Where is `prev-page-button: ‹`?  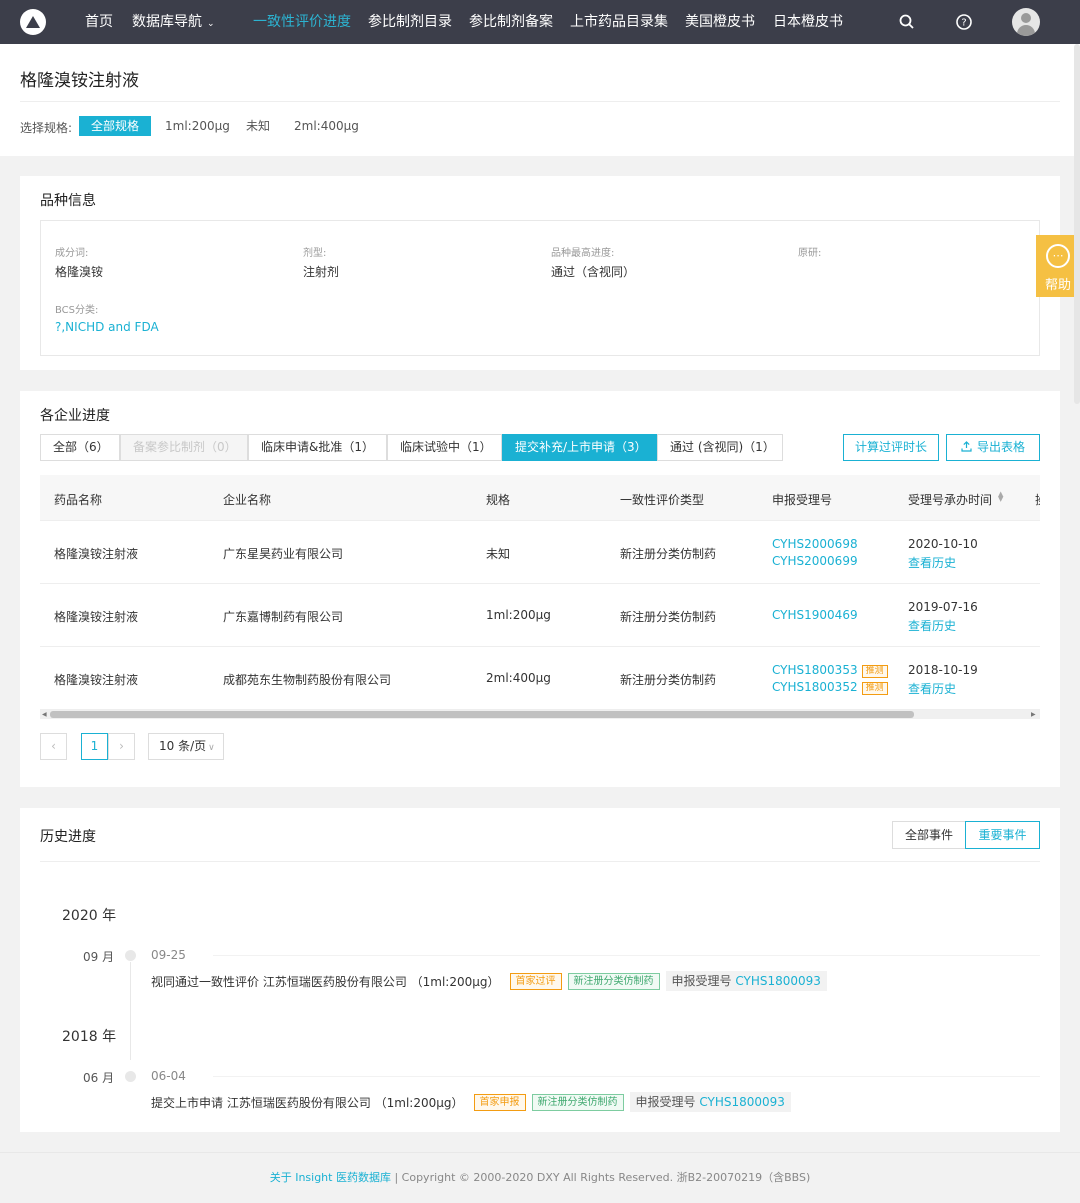 prev-page-button: ‹ is located at coordinates (53, 746).